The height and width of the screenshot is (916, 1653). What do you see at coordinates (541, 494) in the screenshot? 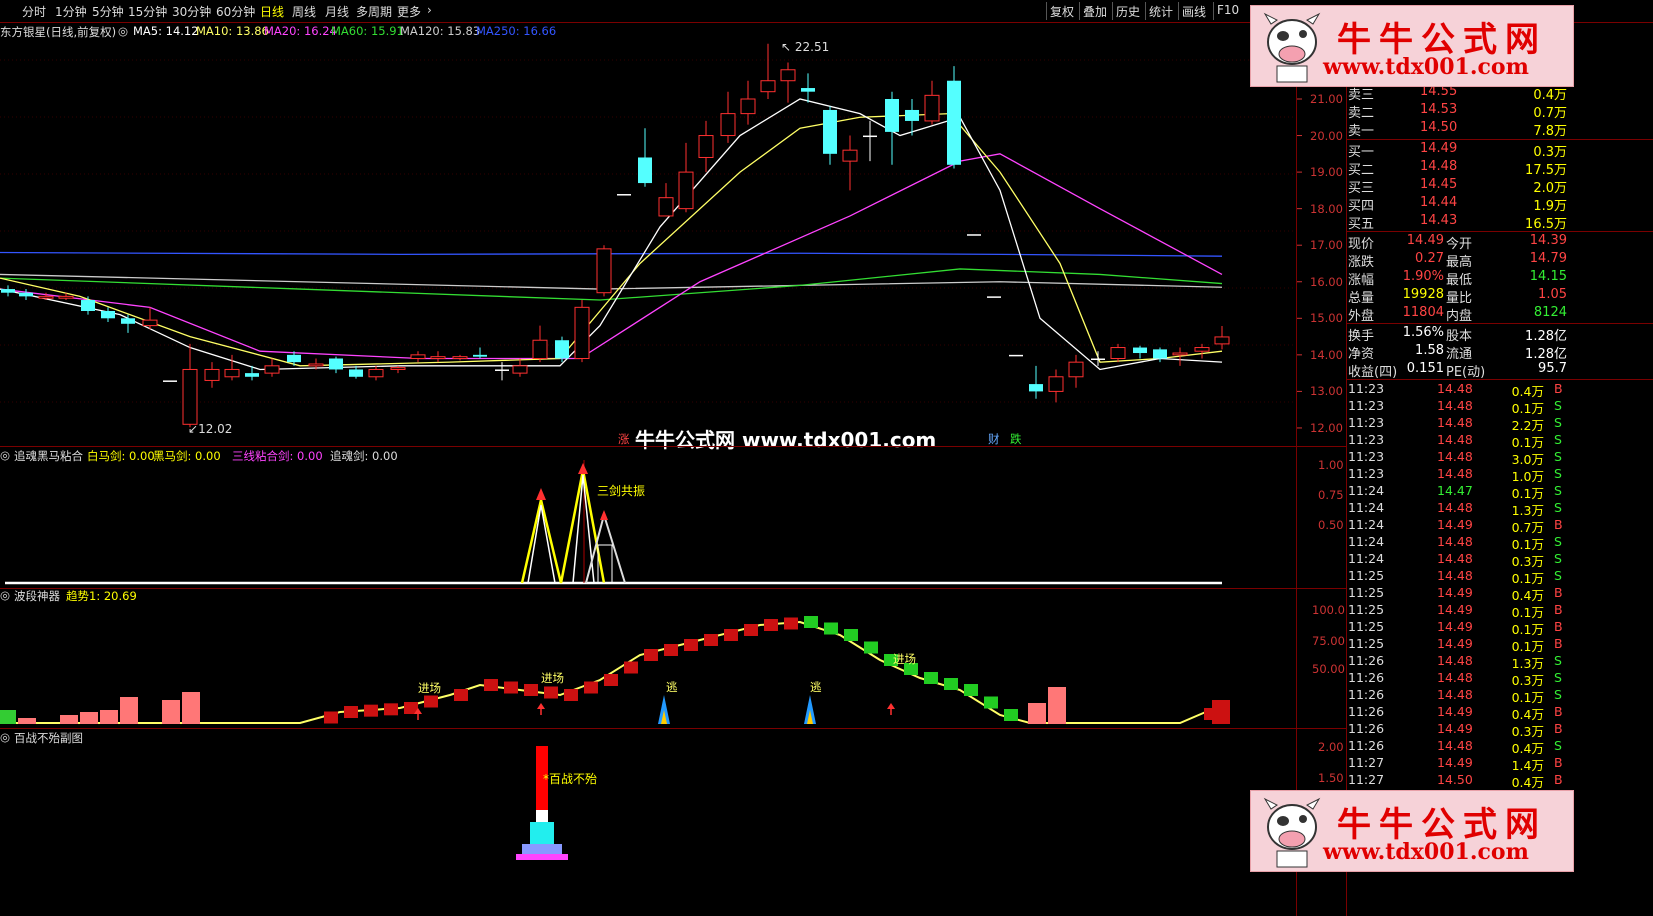
I see `sword-peak-icon` at bounding box center [541, 494].